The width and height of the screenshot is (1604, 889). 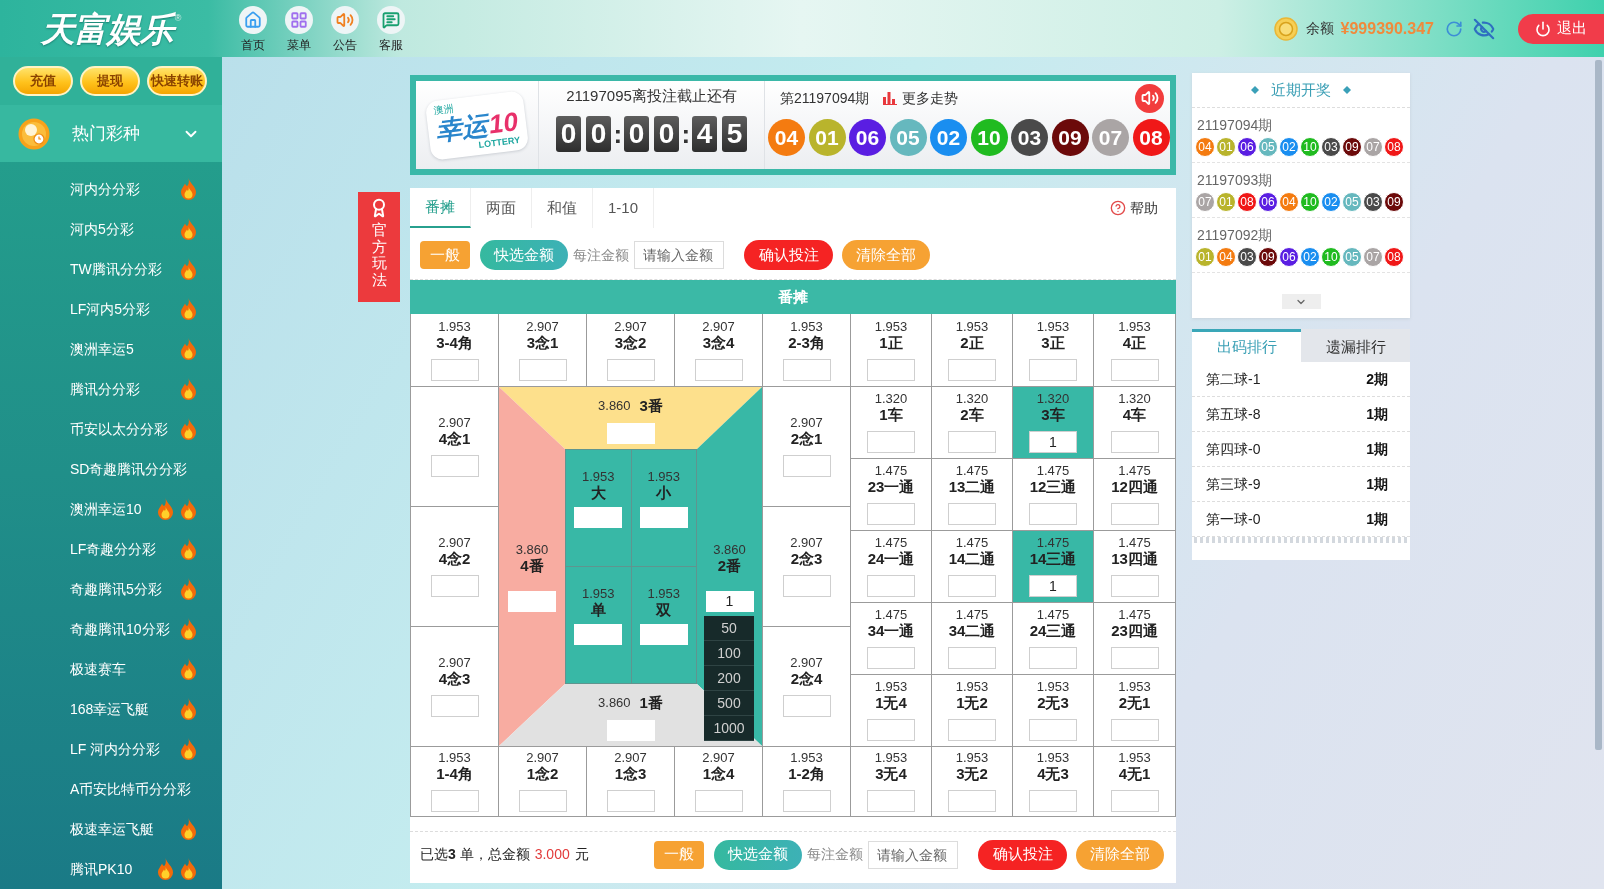 I want to click on bet-cell: 2.907 2念3, so click(x=807, y=567).